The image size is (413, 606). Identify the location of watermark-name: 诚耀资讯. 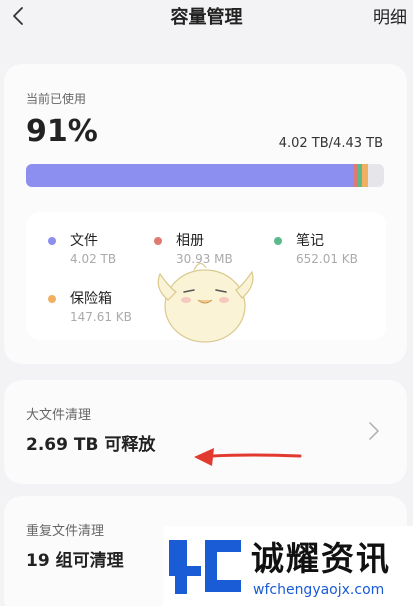
(321, 558).